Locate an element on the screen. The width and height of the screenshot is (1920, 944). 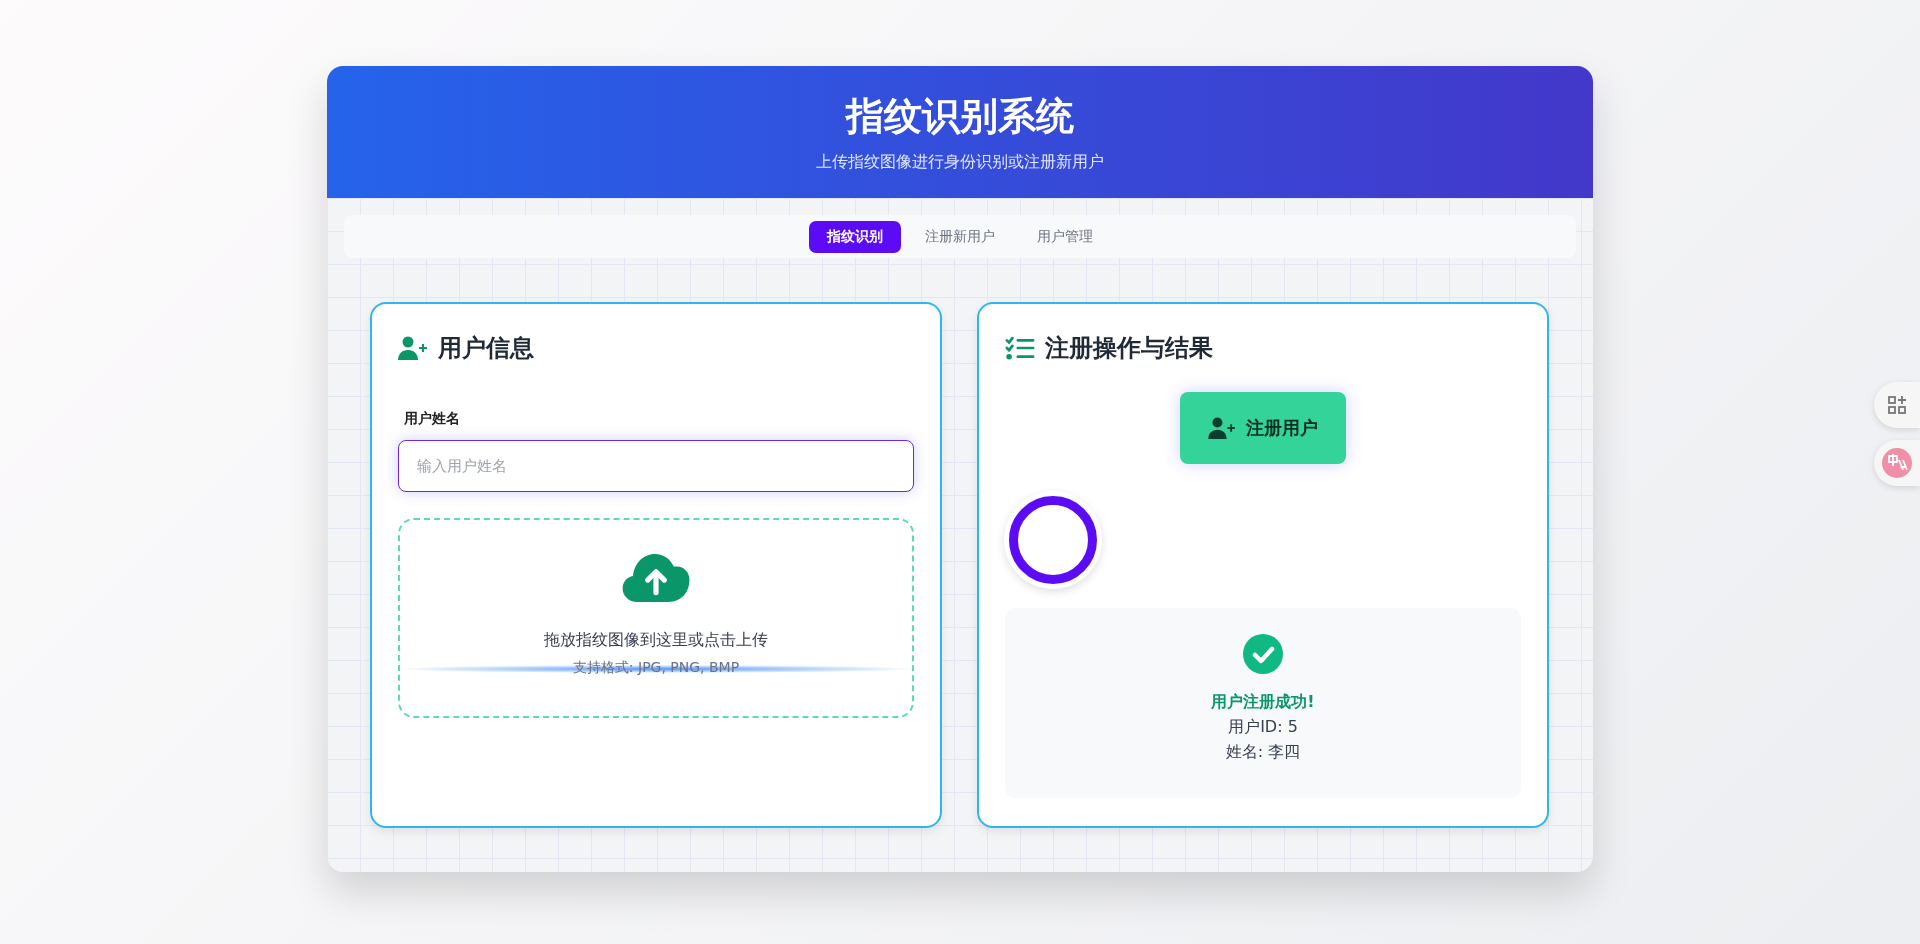
card-title: 用户信息 is located at coordinates (486, 348).